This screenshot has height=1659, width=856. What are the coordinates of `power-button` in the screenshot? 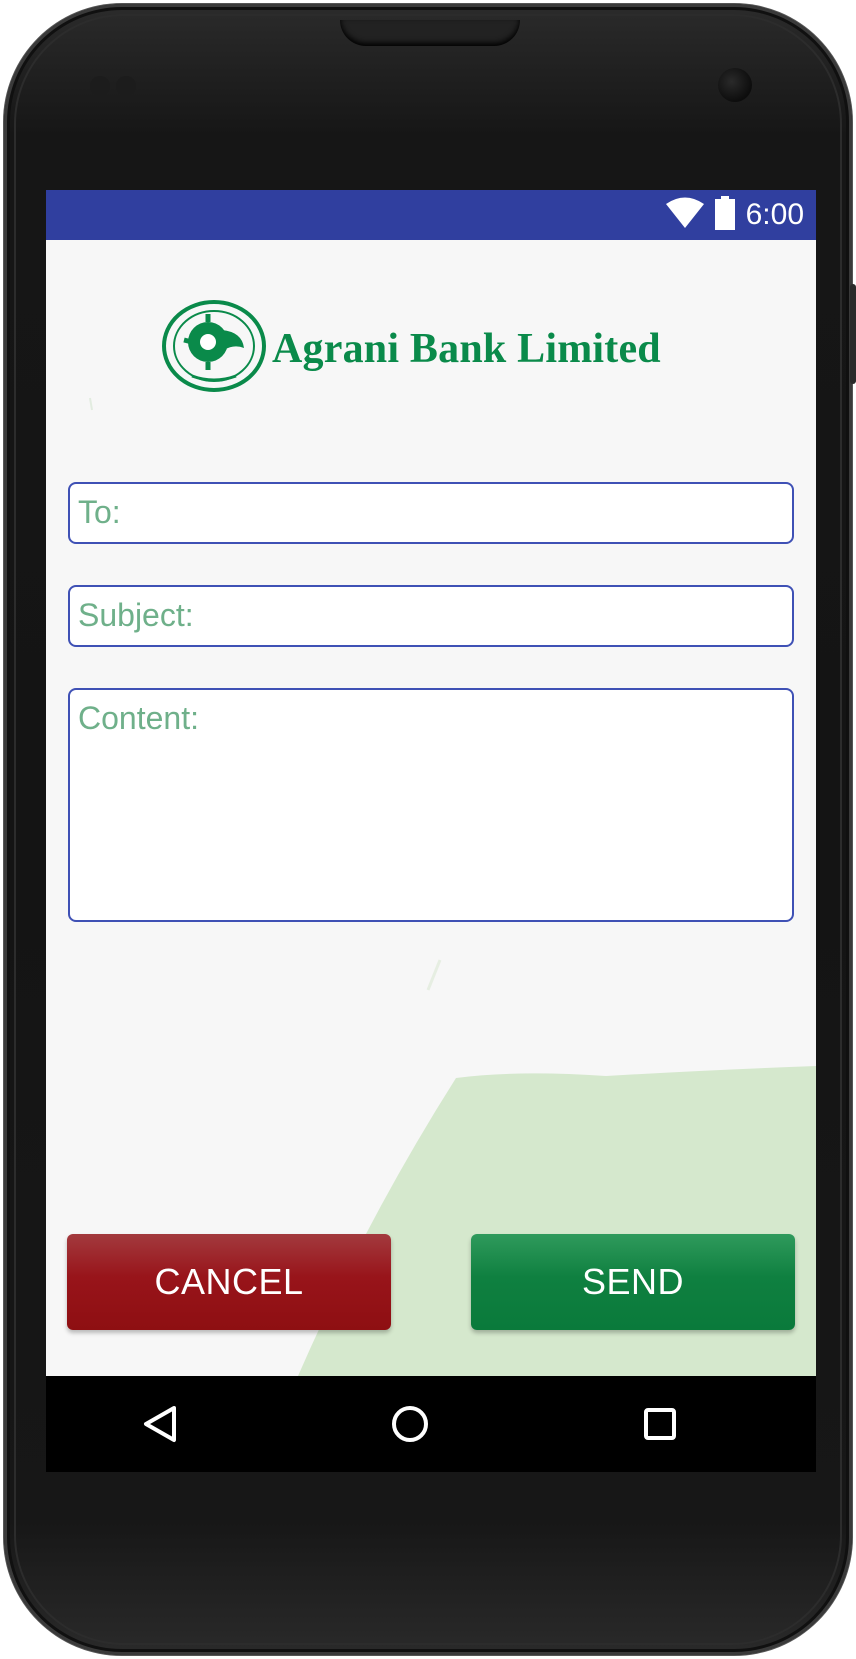 It's located at (853, 334).